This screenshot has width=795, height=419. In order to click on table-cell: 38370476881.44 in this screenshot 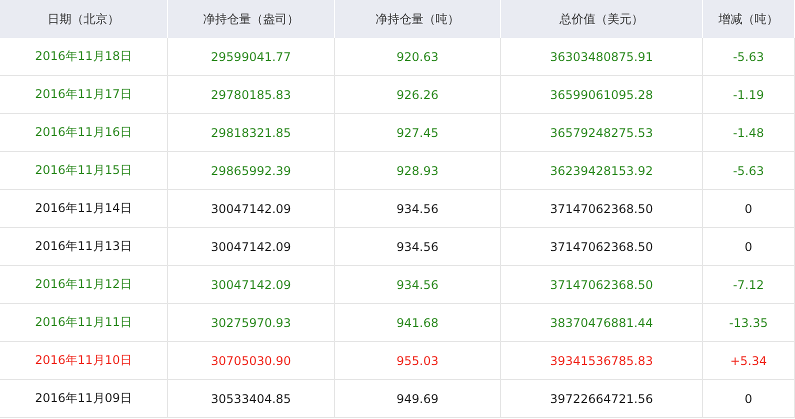, I will do `click(602, 323)`.